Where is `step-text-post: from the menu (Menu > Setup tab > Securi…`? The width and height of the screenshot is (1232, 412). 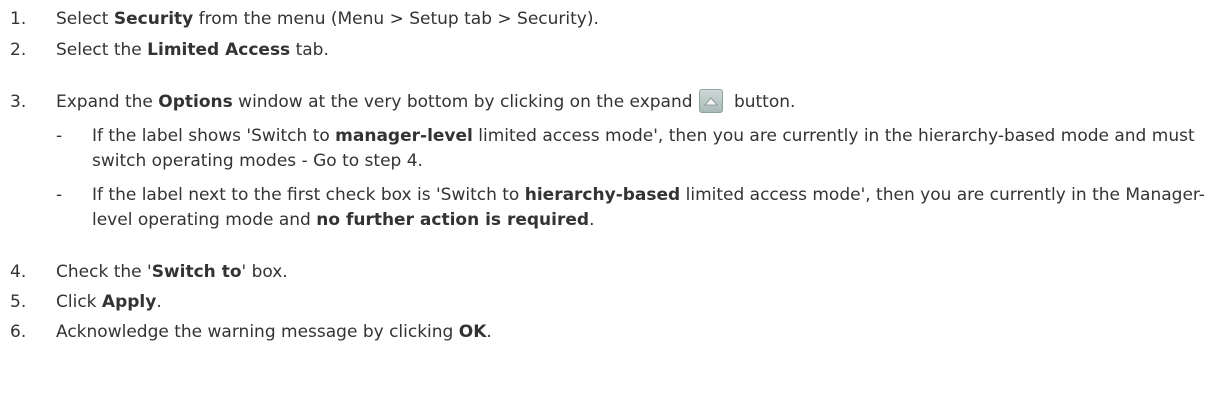 step-text-post: from the menu (Menu > Setup tab > Securi… is located at coordinates (396, 19).